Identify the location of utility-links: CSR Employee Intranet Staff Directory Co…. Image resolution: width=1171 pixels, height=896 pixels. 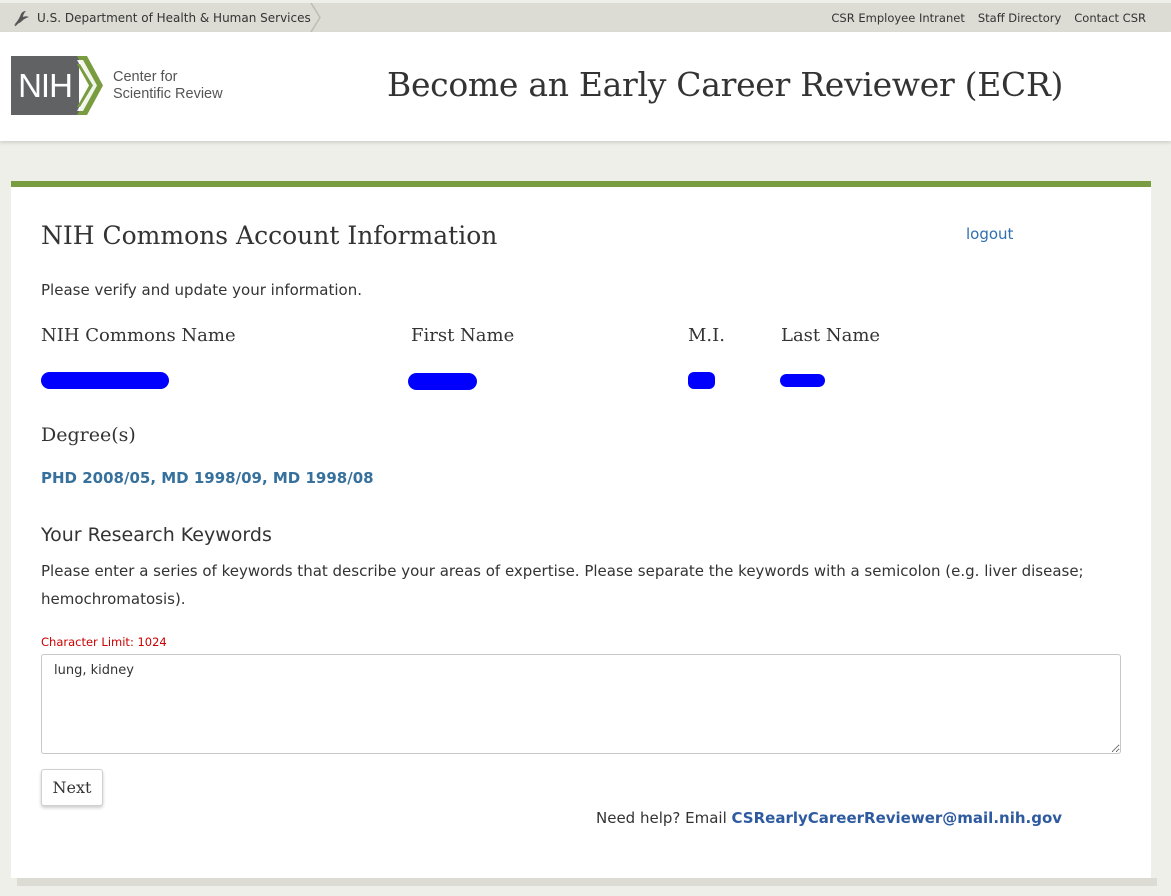
(988, 17).